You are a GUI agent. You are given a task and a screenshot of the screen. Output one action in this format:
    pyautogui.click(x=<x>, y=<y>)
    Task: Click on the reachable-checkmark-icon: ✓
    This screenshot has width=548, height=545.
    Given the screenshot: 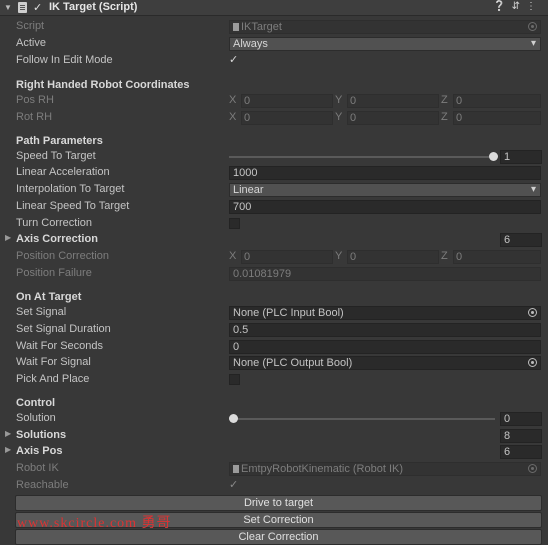 What is the action you would take?
    pyautogui.click(x=234, y=485)
    